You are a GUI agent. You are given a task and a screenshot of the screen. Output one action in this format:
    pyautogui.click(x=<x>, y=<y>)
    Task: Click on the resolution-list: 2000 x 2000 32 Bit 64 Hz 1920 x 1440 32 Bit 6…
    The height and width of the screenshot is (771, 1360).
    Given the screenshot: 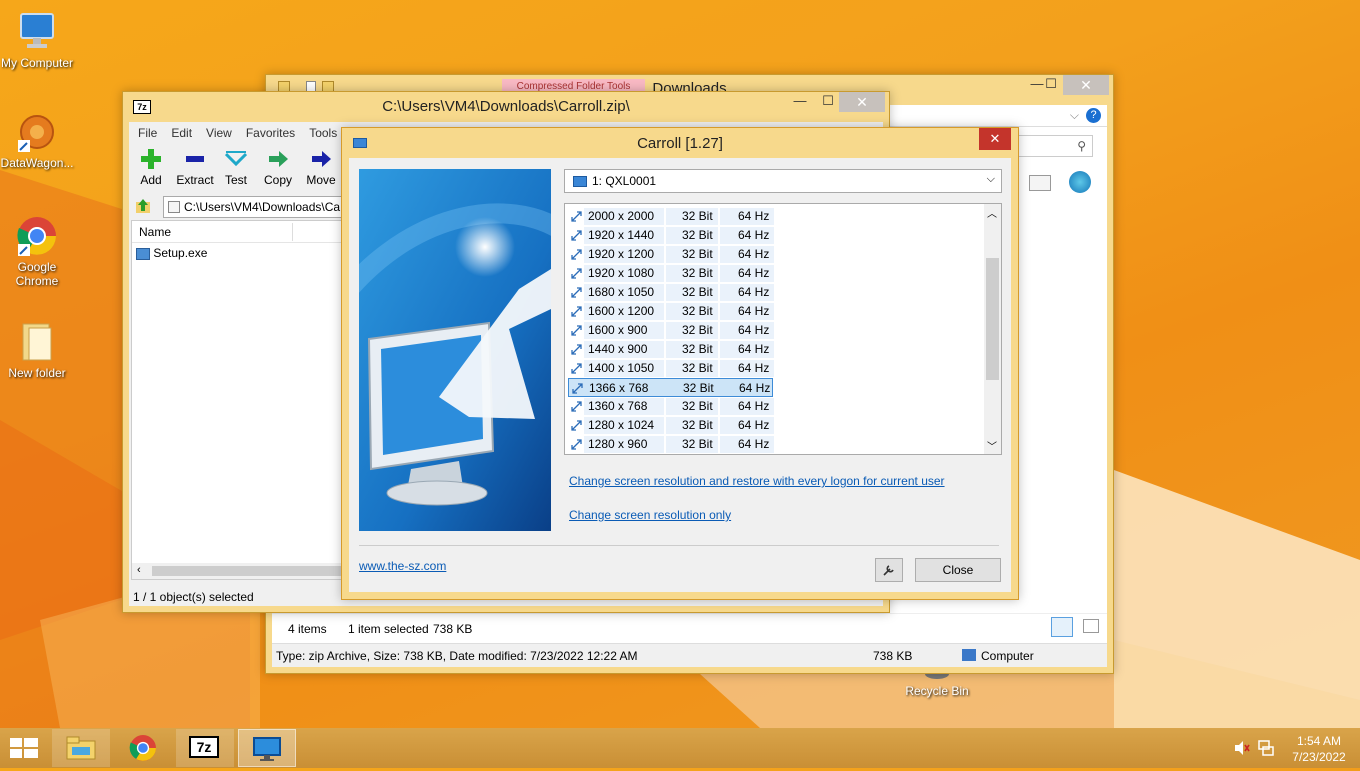 What is the action you would take?
    pyautogui.click(x=783, y=329)
    